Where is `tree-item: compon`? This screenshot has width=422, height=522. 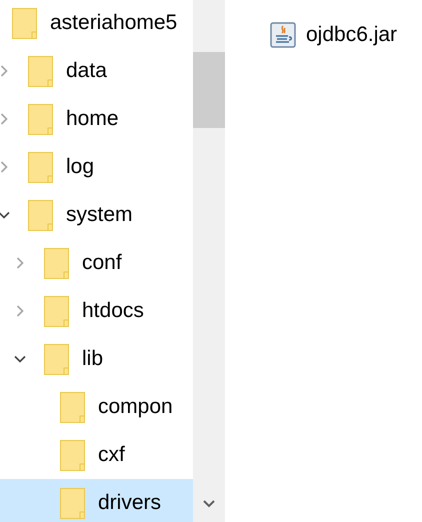 tree-item: compon is located at coordinates (96, 407).